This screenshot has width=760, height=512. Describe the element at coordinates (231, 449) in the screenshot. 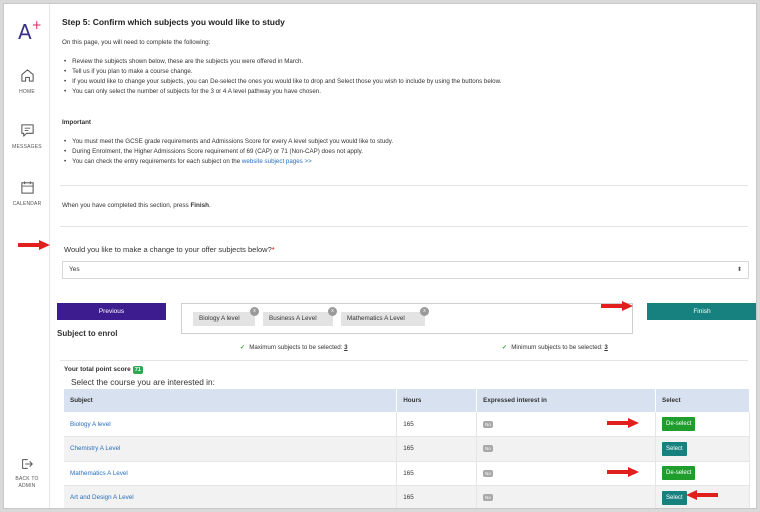

I see `subject-link: Chemistry A Level` at that location.